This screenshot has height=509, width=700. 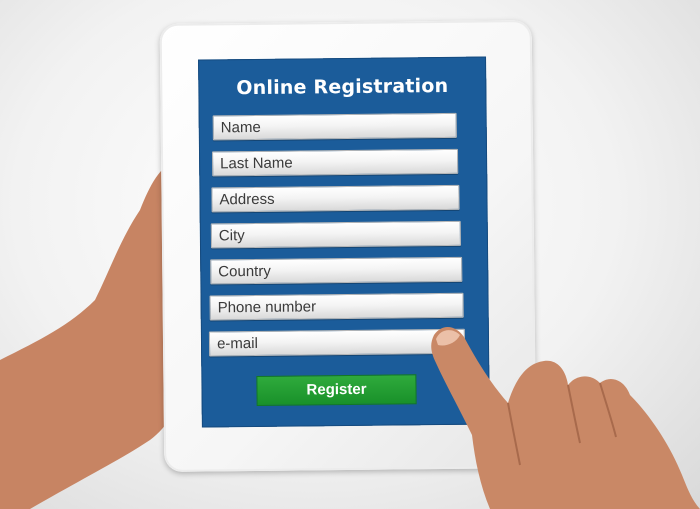 I want to click on name-field: Name, so click(x=334, y=126).